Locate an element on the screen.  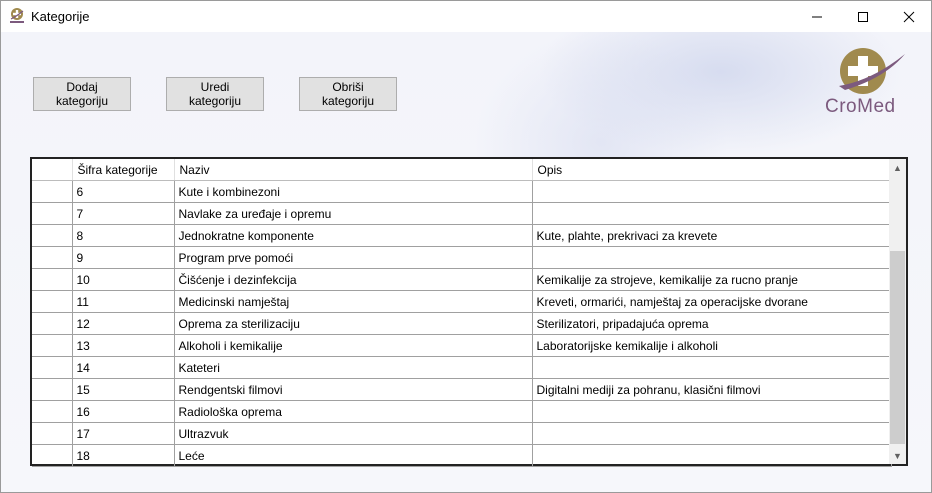
cell-sifra: 14 is located at coordinates (123, 367).